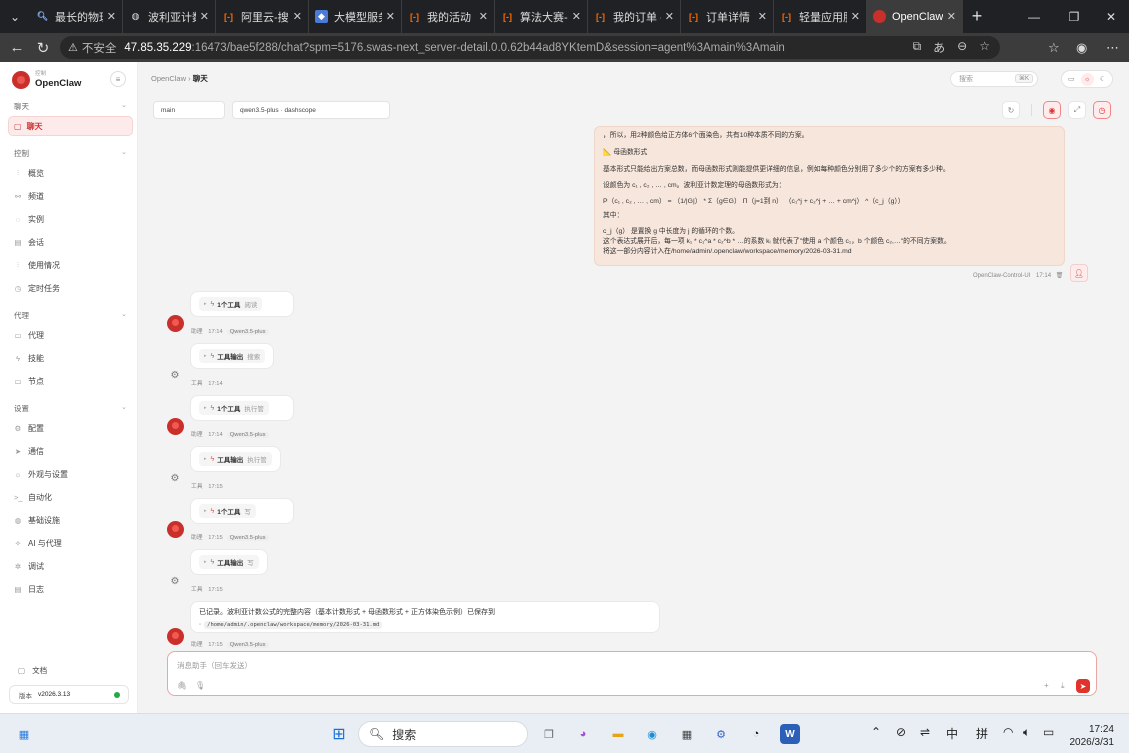 The image size is (1129, 753). I want to click on tool-call-card: ▸ ϟ 1个工具 阅读, so click(242, 304).